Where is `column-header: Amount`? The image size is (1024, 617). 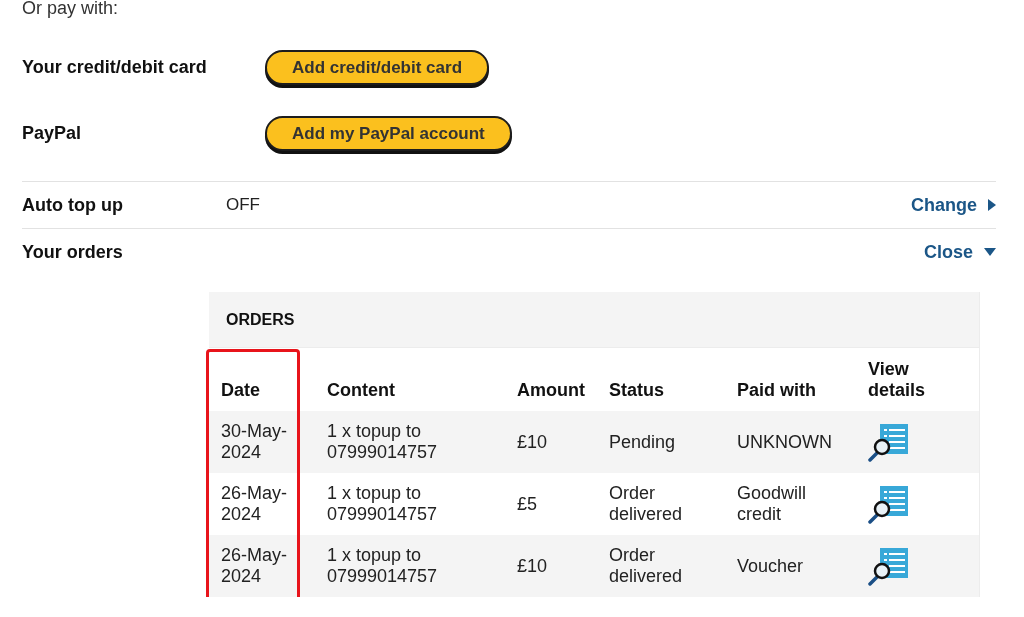 column-header: Amount is located at coordinates (551, 390).